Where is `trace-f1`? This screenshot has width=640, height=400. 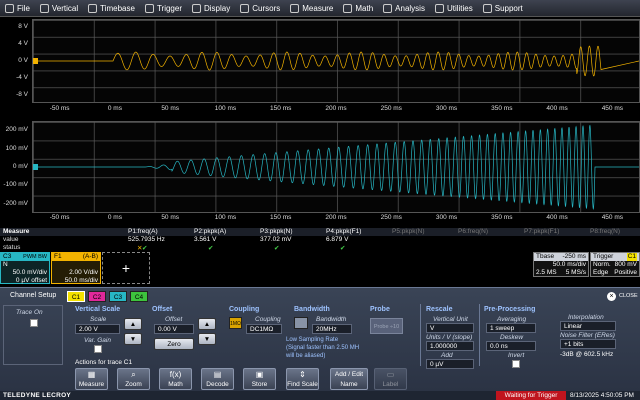
trace-f1 is located at coordinates (336, 61).